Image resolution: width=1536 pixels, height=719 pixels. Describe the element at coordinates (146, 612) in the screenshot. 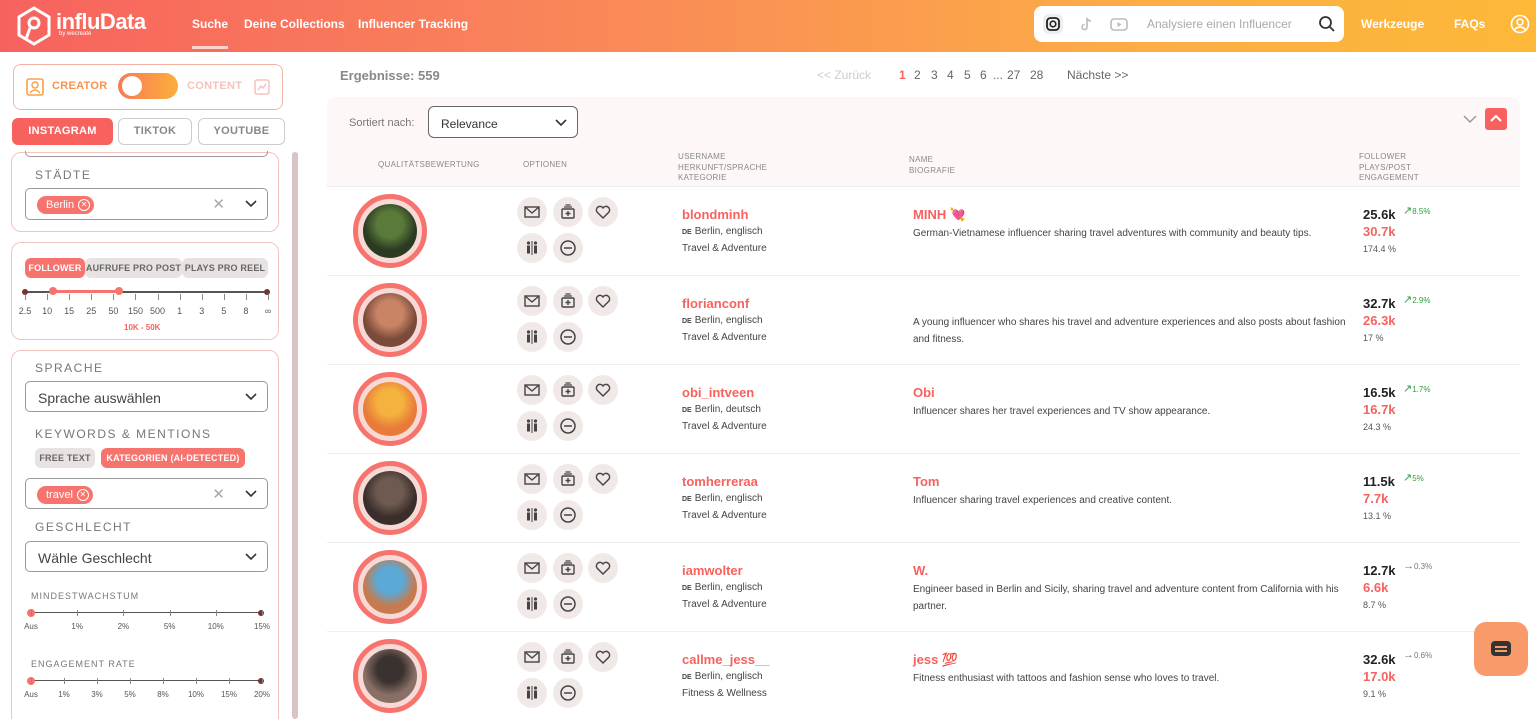

I see `growth-slider-track` at that location.